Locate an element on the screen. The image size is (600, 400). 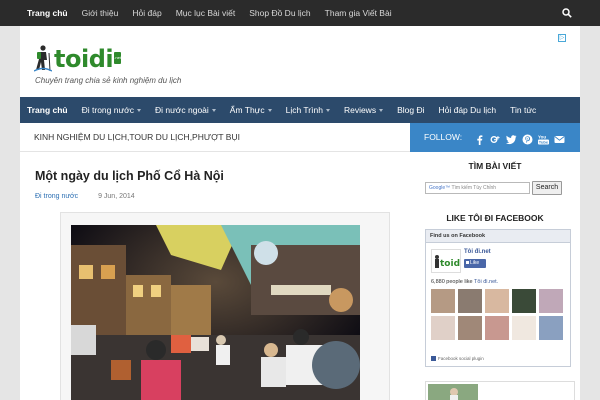
topnav-faq: Hỏi đáp is located at coordinates (146, 13).